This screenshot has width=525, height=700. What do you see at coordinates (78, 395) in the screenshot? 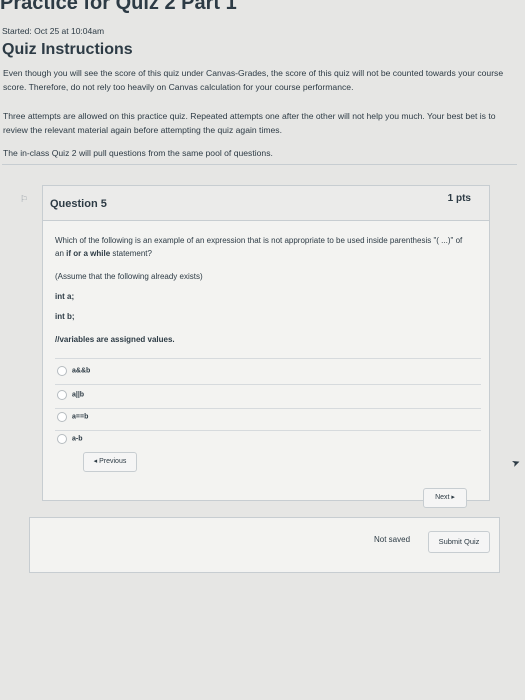
I see `answer-label: a||b` at bounding box center [78, 395].